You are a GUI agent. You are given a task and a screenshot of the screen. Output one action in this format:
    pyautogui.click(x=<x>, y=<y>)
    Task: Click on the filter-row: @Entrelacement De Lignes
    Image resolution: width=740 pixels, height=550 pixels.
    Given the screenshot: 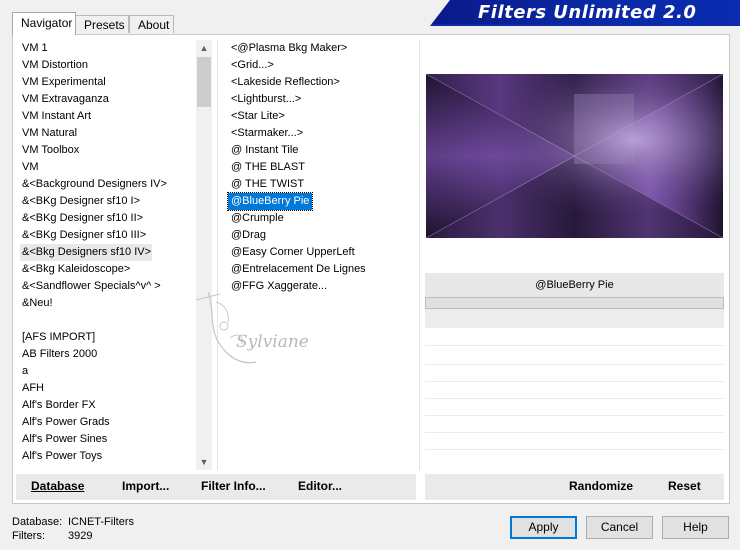 What is the action you would take?
    pyautogui.click(x=321, y=269)
    